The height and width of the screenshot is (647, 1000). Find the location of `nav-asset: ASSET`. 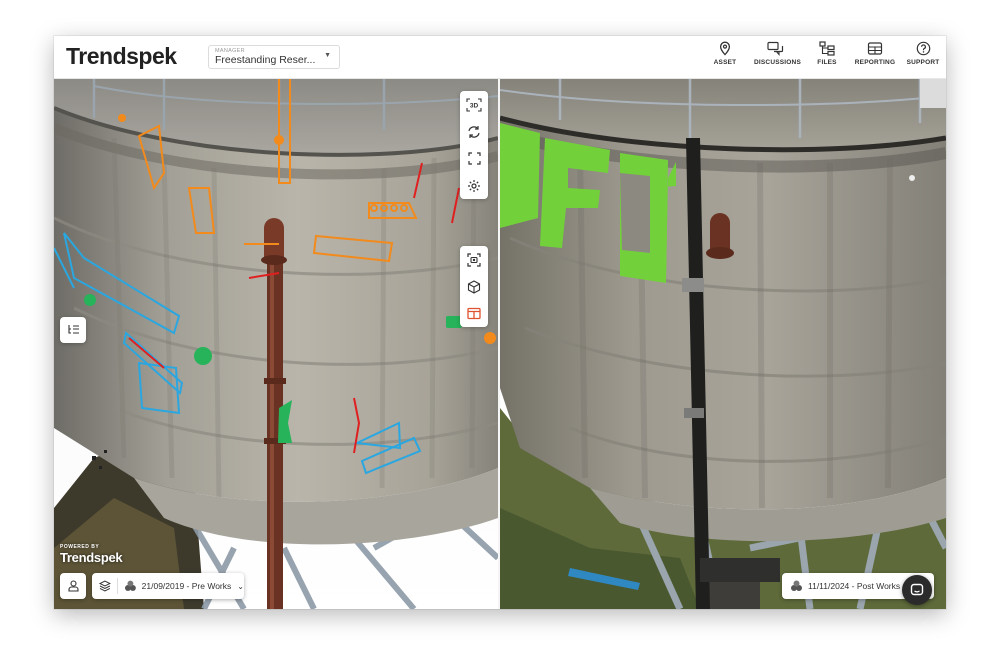

nav-asset: ASSET is located at coordinates (725, 56).